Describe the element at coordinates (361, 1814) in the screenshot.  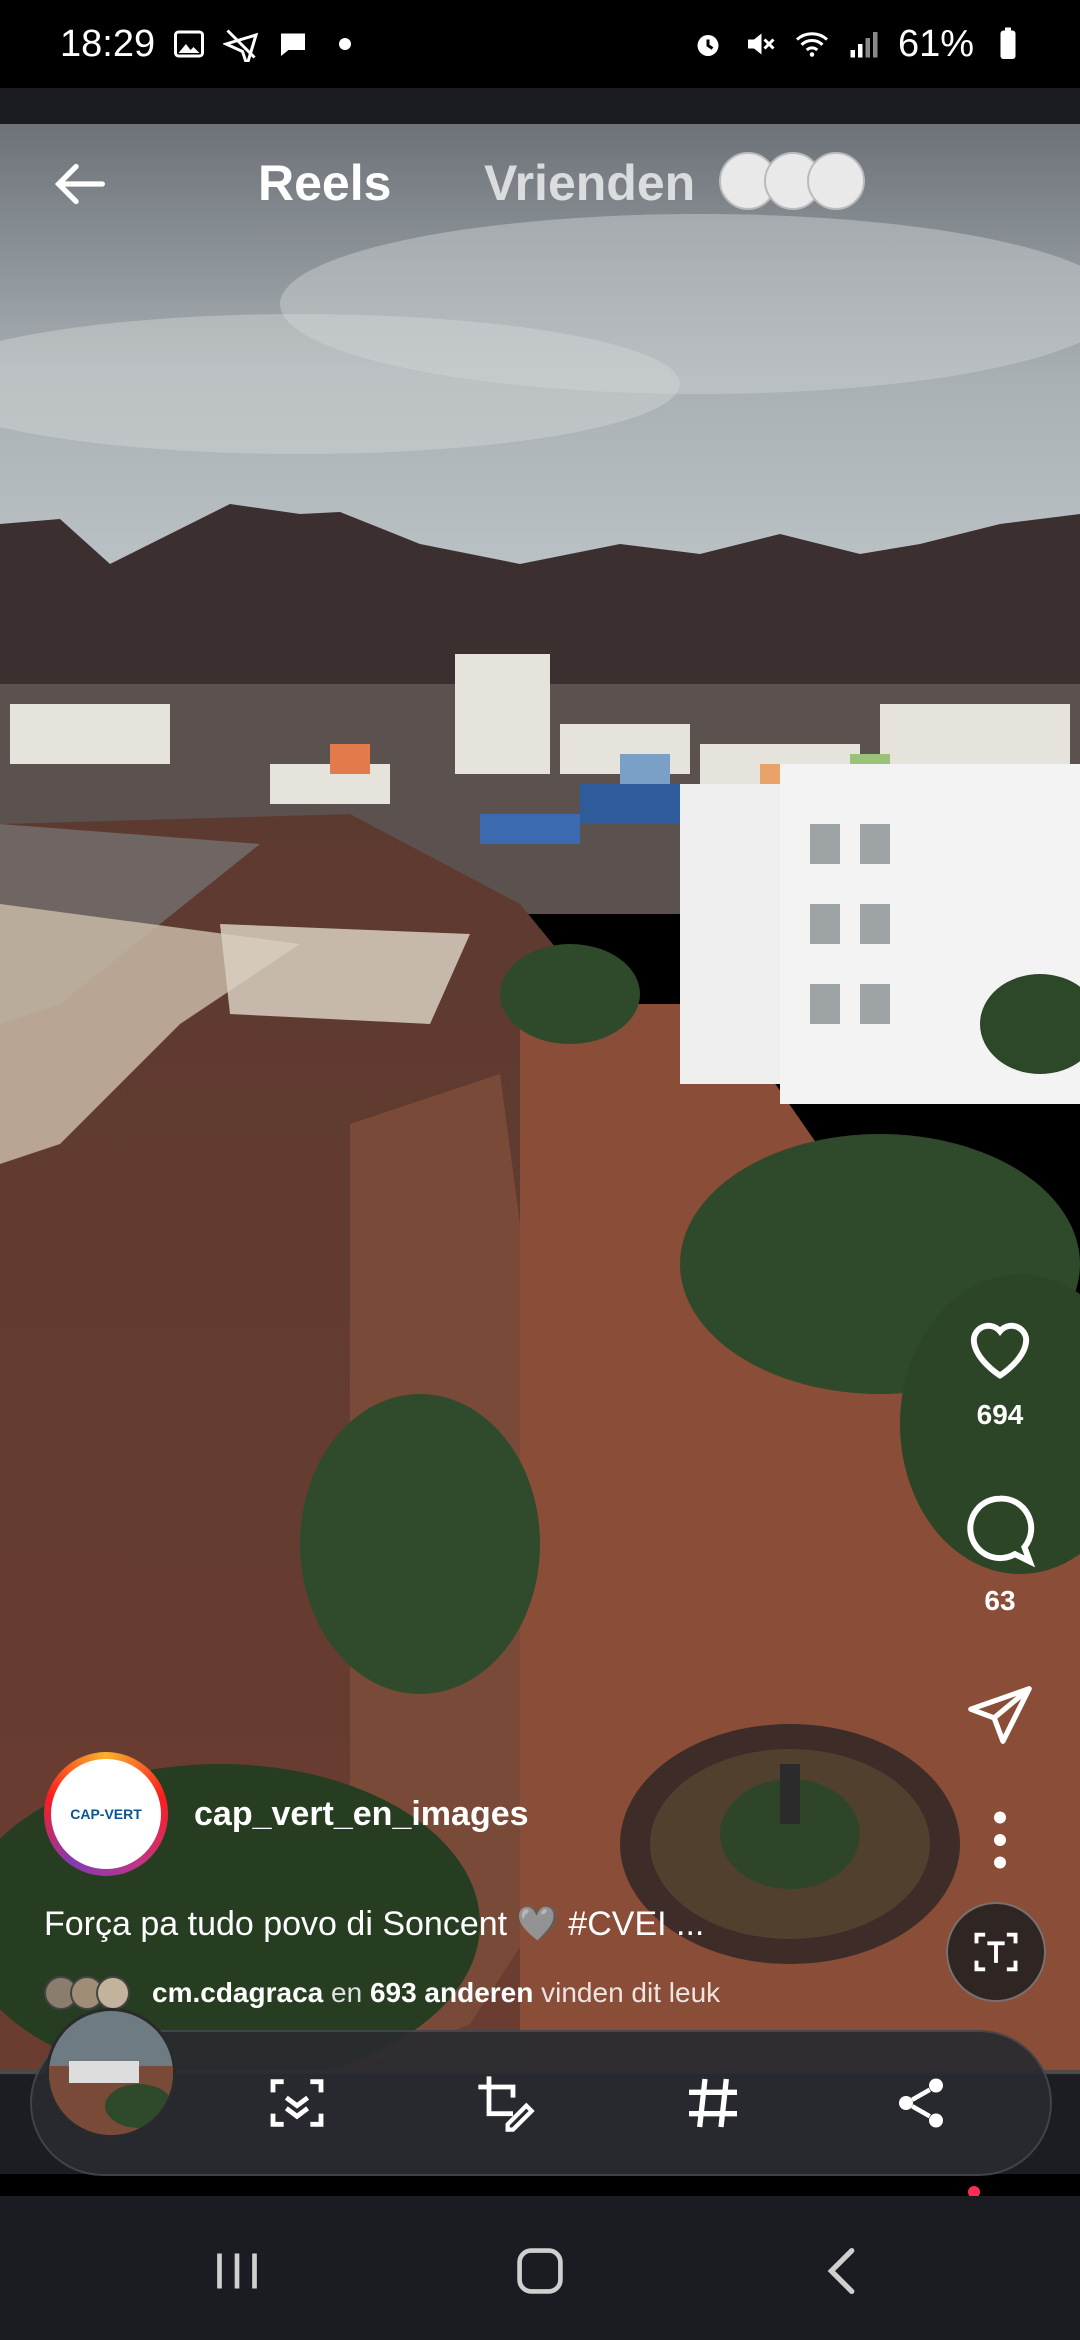
I see `username: cap_vert_en_images` at that location.